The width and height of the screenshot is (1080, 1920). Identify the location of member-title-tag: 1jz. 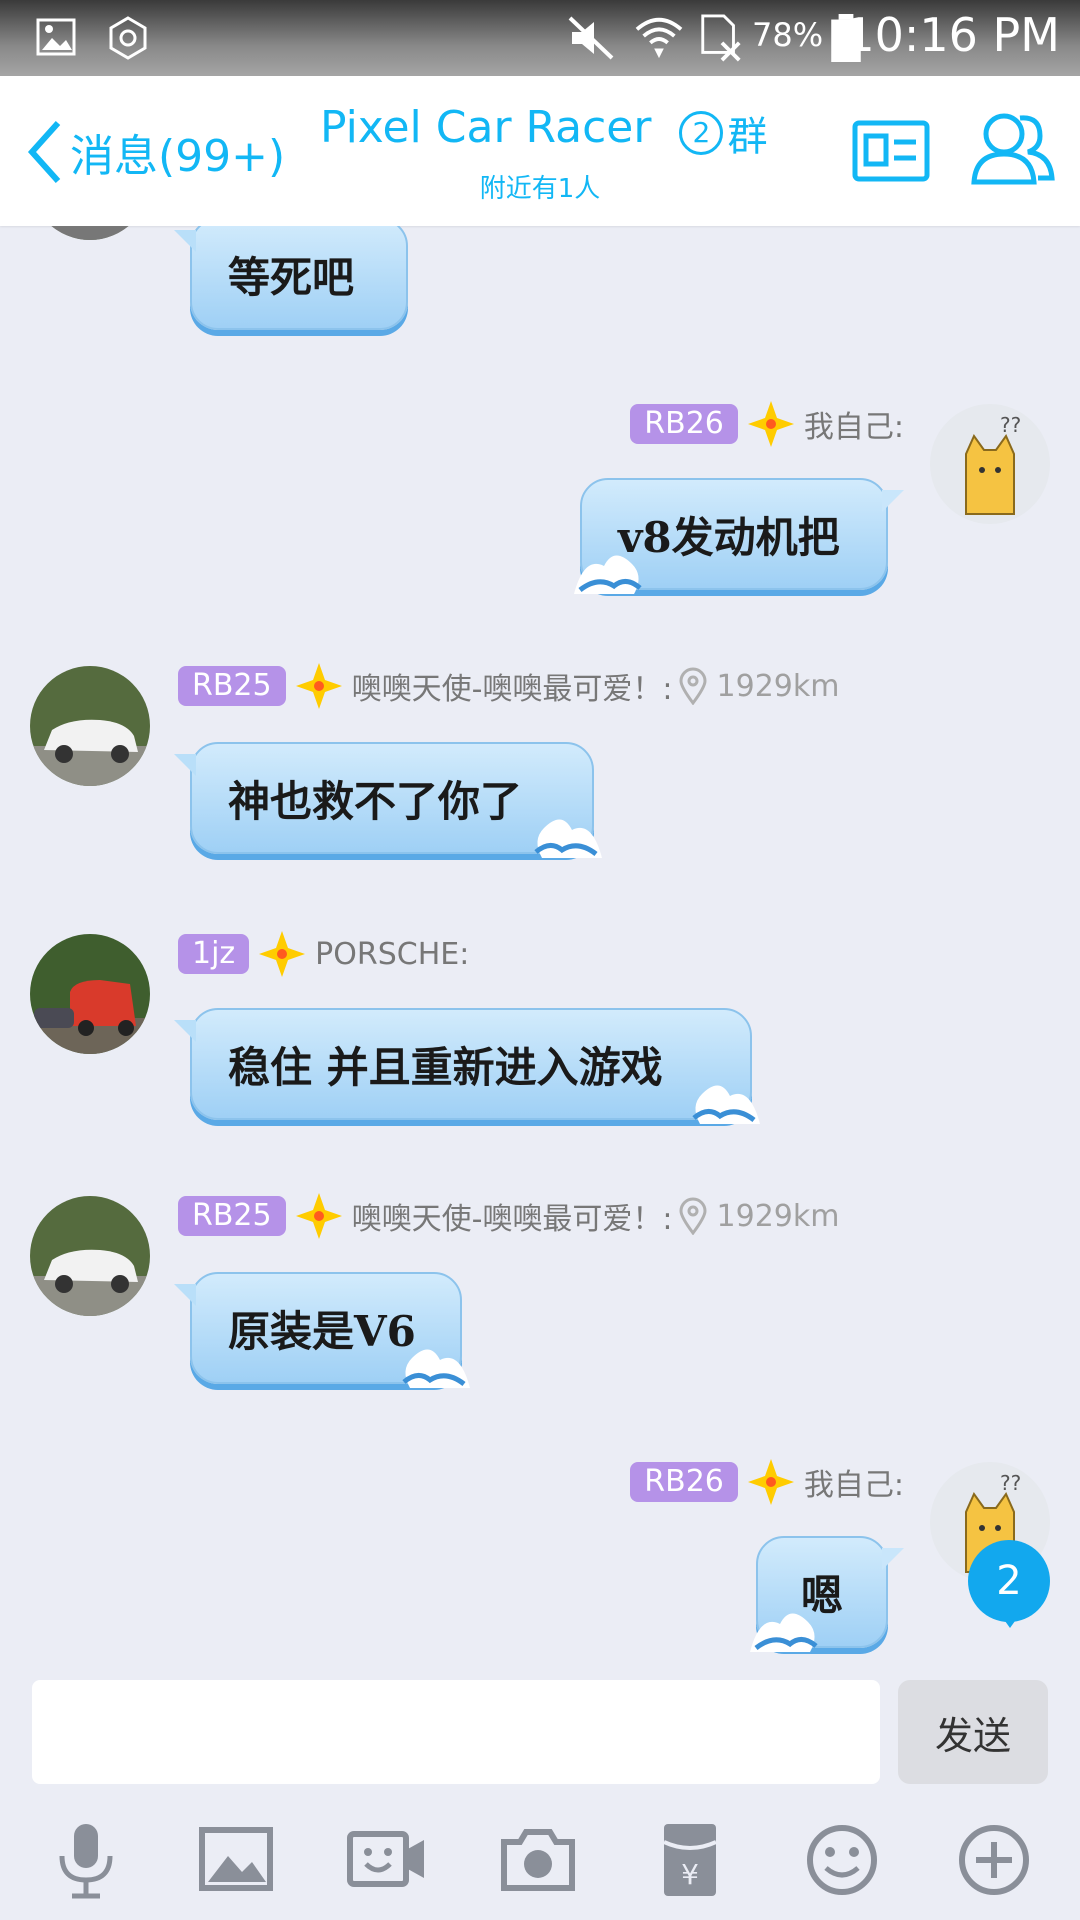
(214, 954).